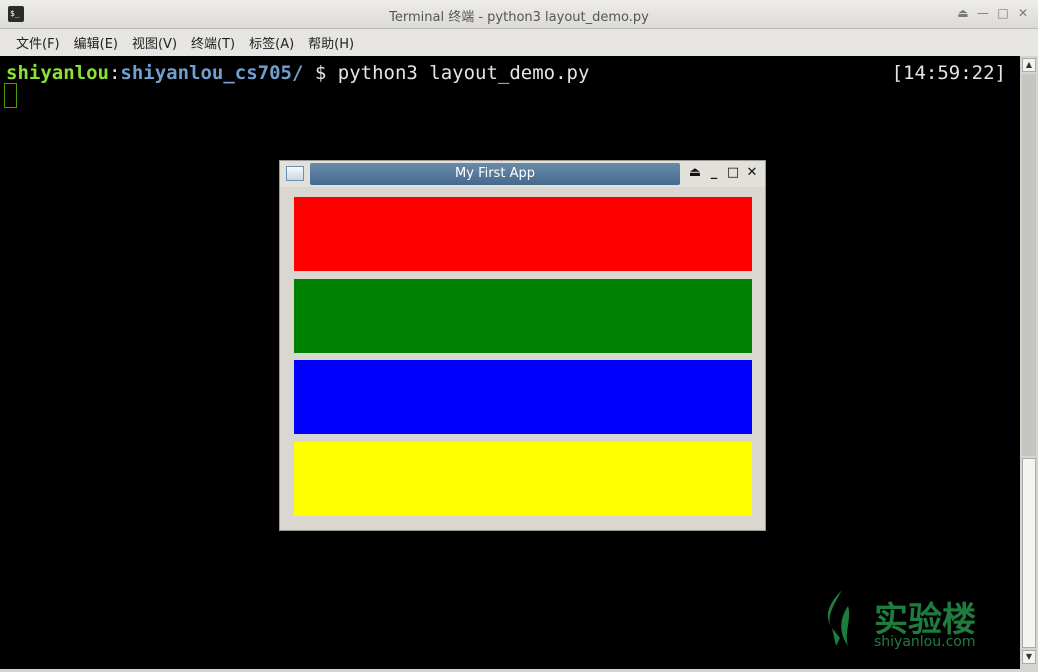 This screenshot has height=672, width=1038. What do you see at coordinates (752, 173) in the screenshot?
I see `app-close-icon: ✕` at bounding box center [752, 173].